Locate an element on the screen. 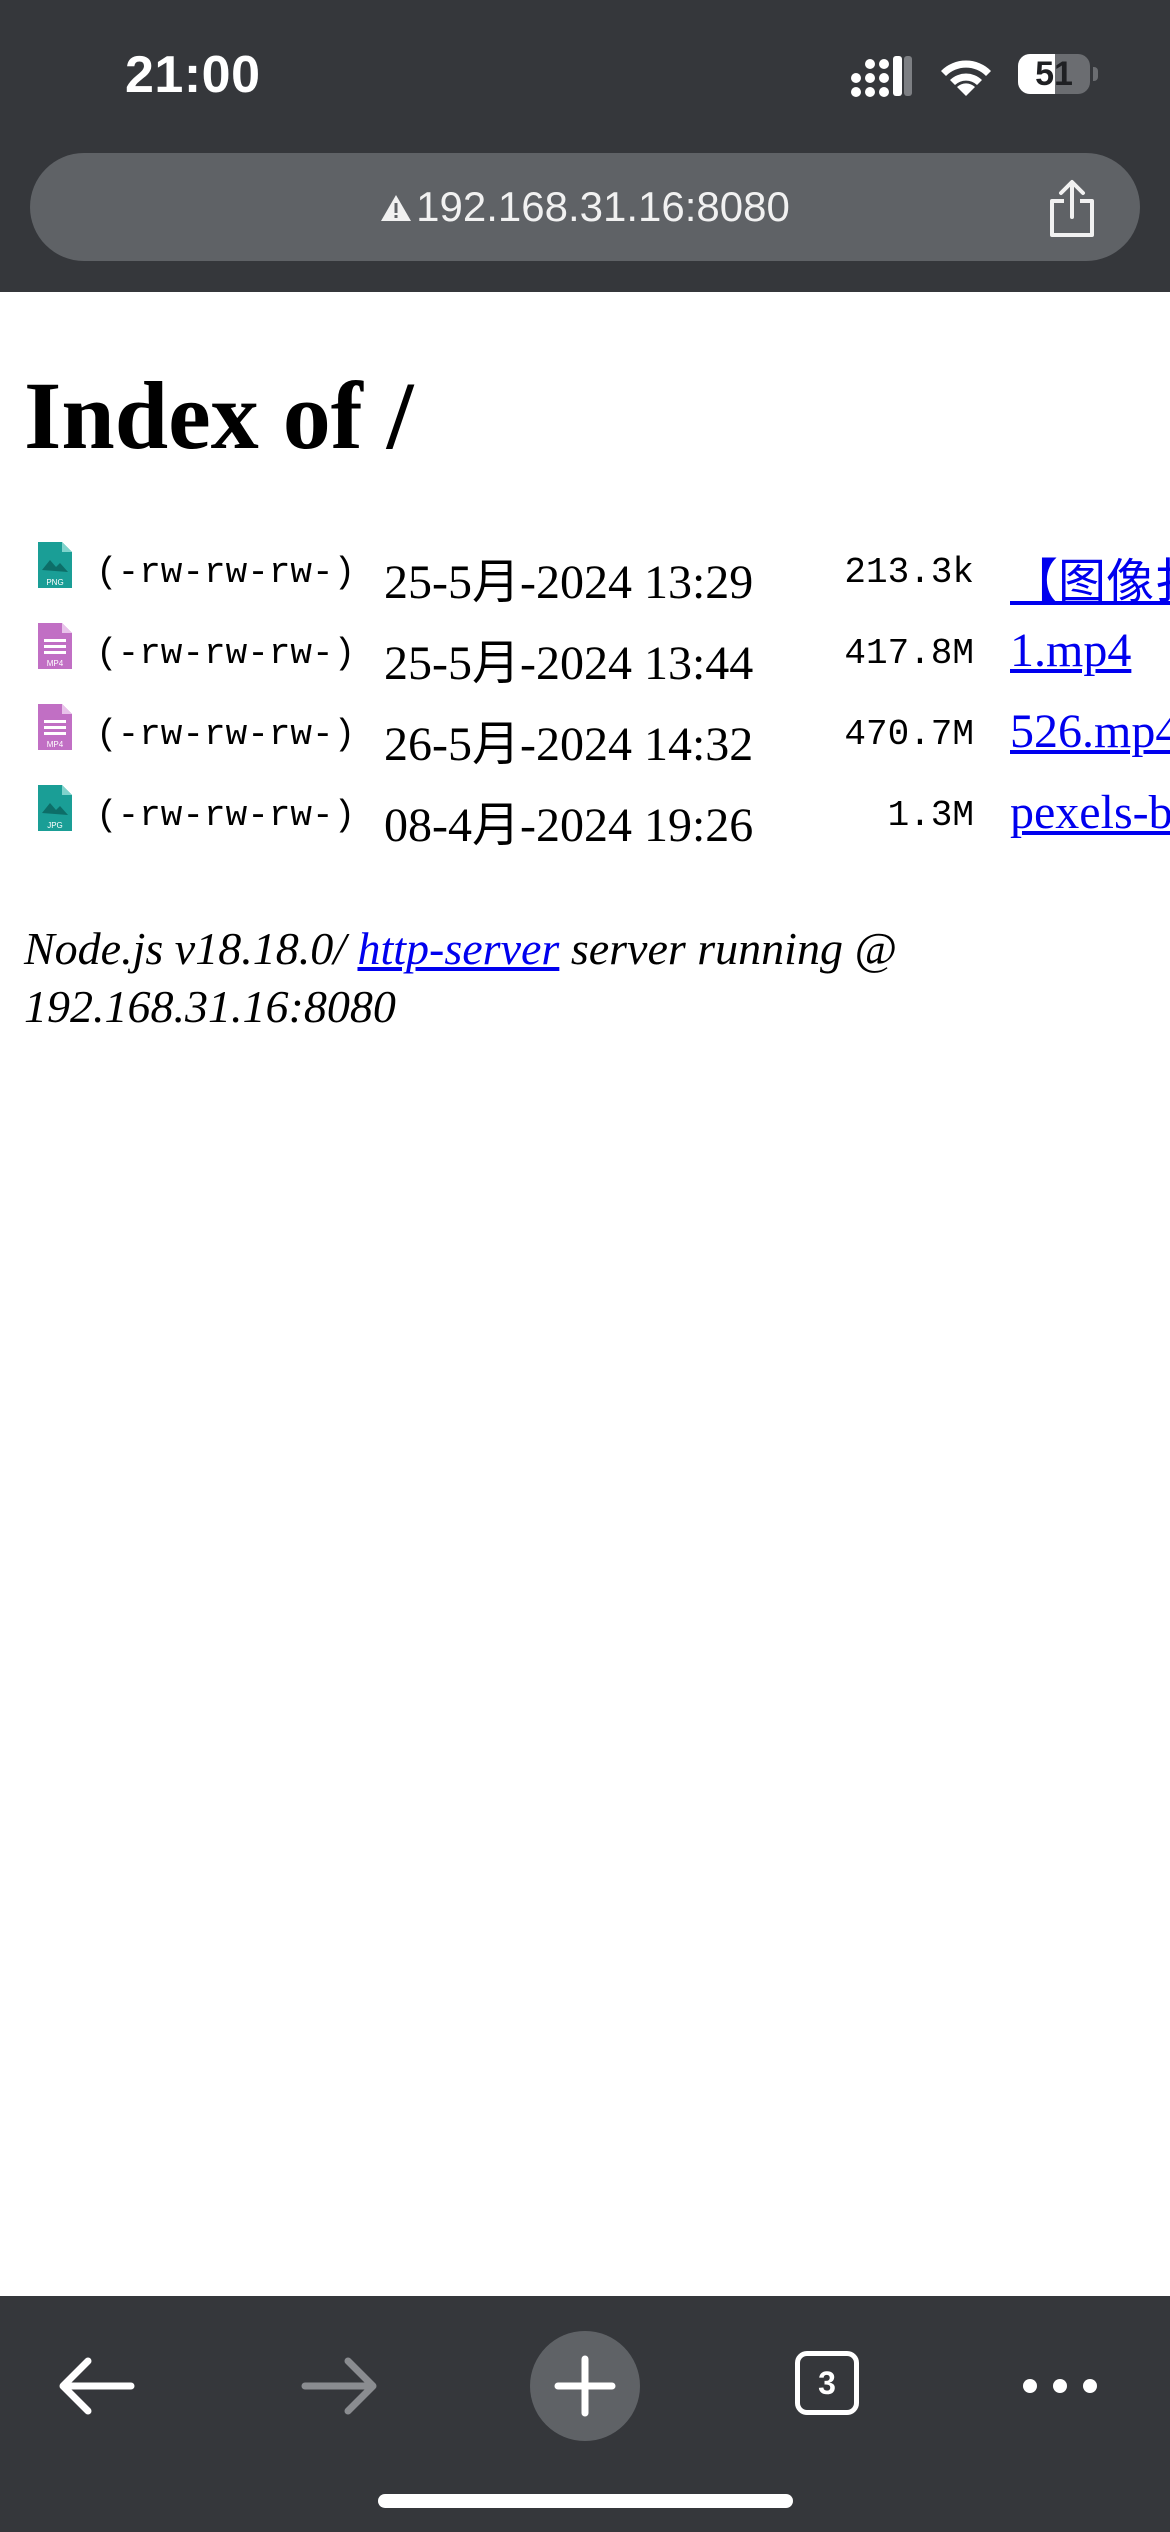  address-bar: 192.168.31.16:8080 is located at coordinates (585, 207).